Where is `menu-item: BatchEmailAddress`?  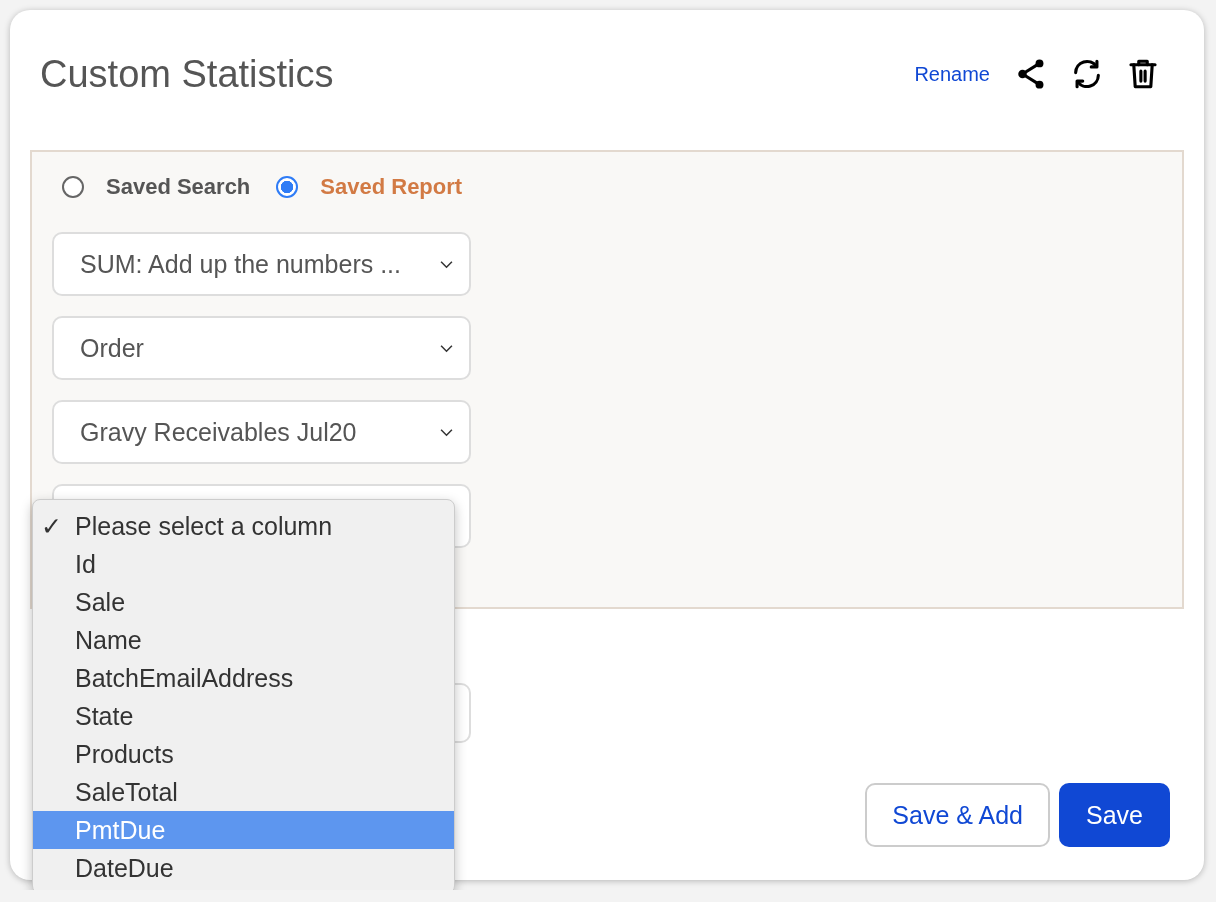
menu-item: BatchEmailAddress is located at coordinates (243, 678).